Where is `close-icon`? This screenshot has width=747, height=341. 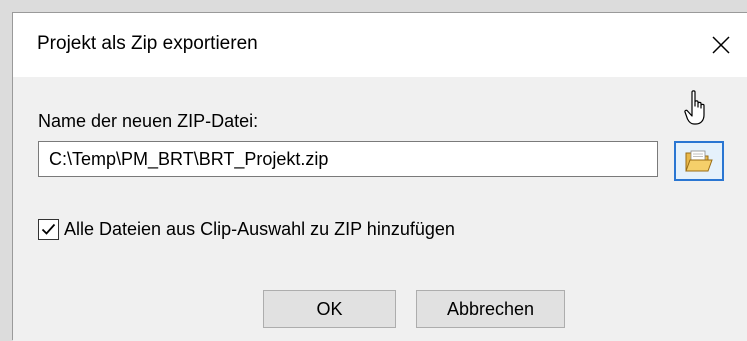
close-icon is located at coordinates (721, 45).